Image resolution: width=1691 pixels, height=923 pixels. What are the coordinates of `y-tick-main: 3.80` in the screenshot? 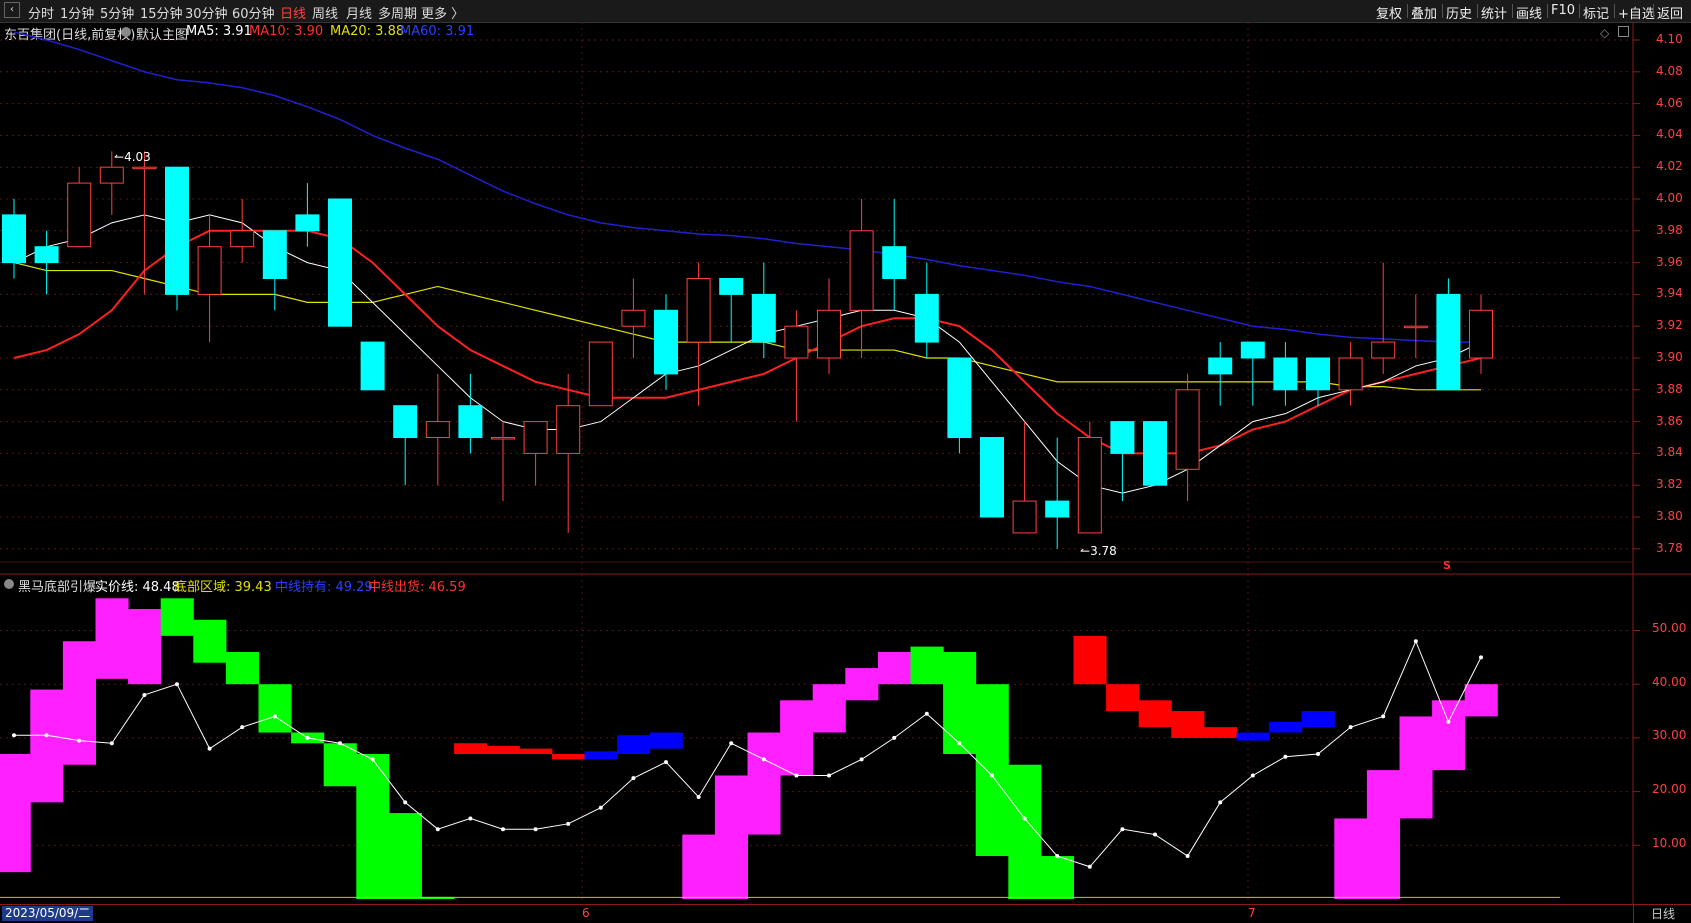 It's located at (1669, 516).